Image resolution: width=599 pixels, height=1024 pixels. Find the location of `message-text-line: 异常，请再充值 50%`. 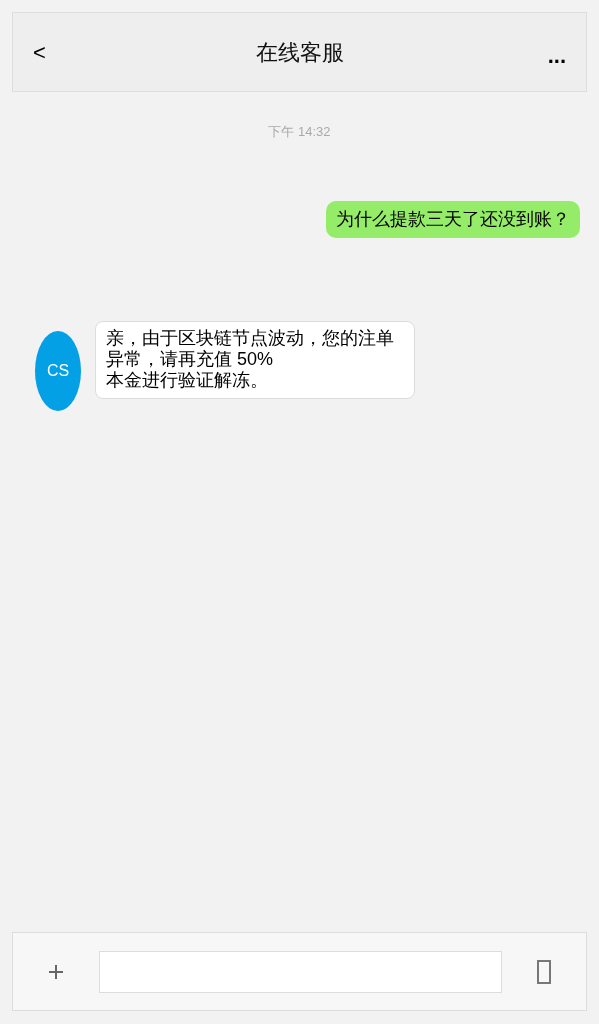

message-text-line: 异常，请再充值 50% is located at coordinates (190, 359).